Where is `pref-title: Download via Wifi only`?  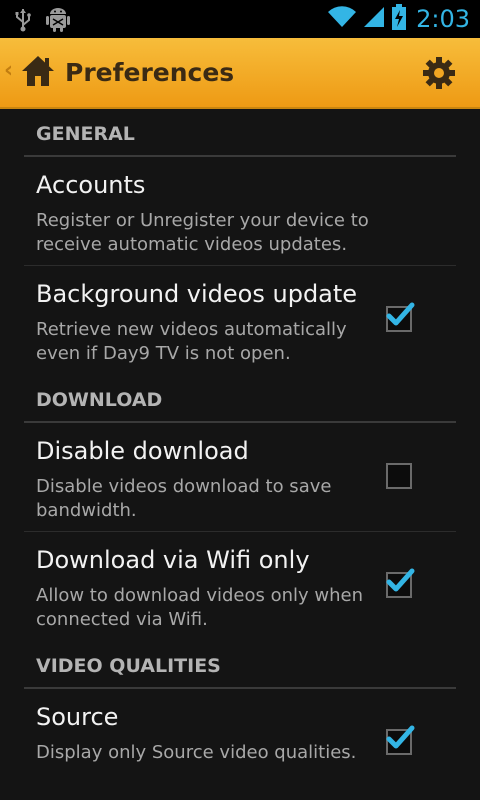
pref-title: Download via Wifi only is located at coordinates (173, 560).